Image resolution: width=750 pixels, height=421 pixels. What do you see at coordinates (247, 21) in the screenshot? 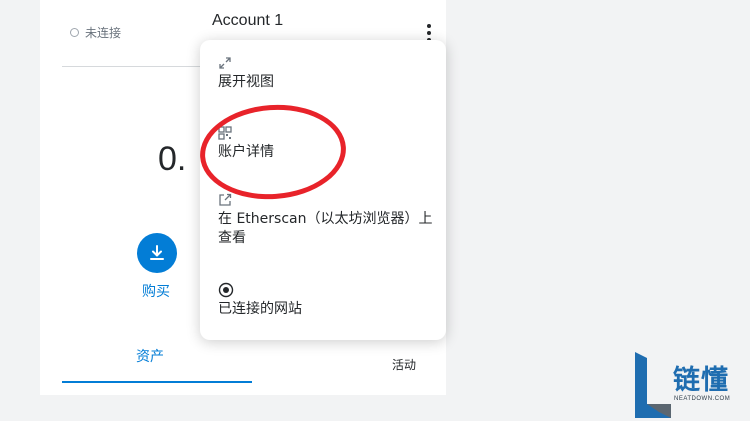
I see `account-name: Account 1` at bounding box center [247, 21].